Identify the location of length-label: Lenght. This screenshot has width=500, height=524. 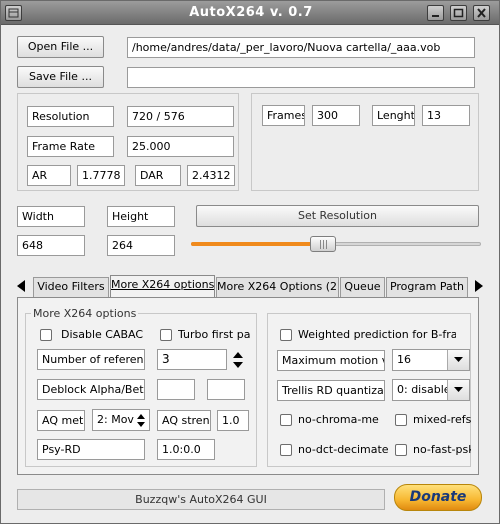
(393, 115).